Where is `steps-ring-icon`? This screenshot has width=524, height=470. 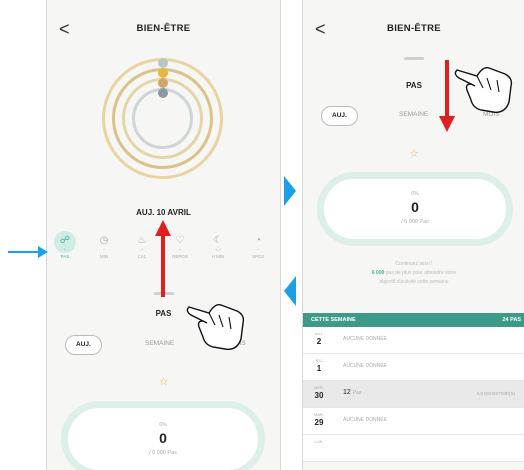
steps-ring-icon is located at coordinates (162, 63).